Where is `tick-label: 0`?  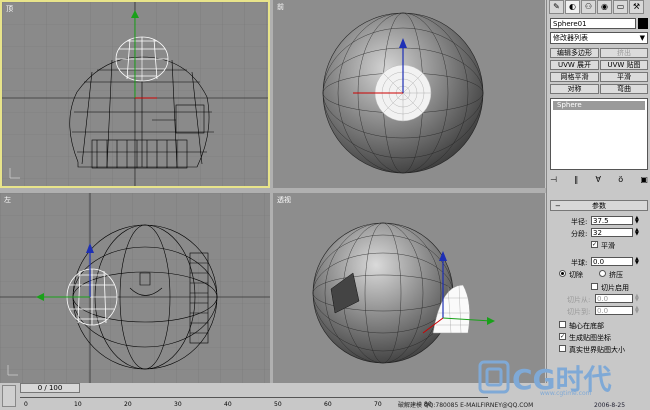
tick-label: 0 is located at coordinates (26, 404).